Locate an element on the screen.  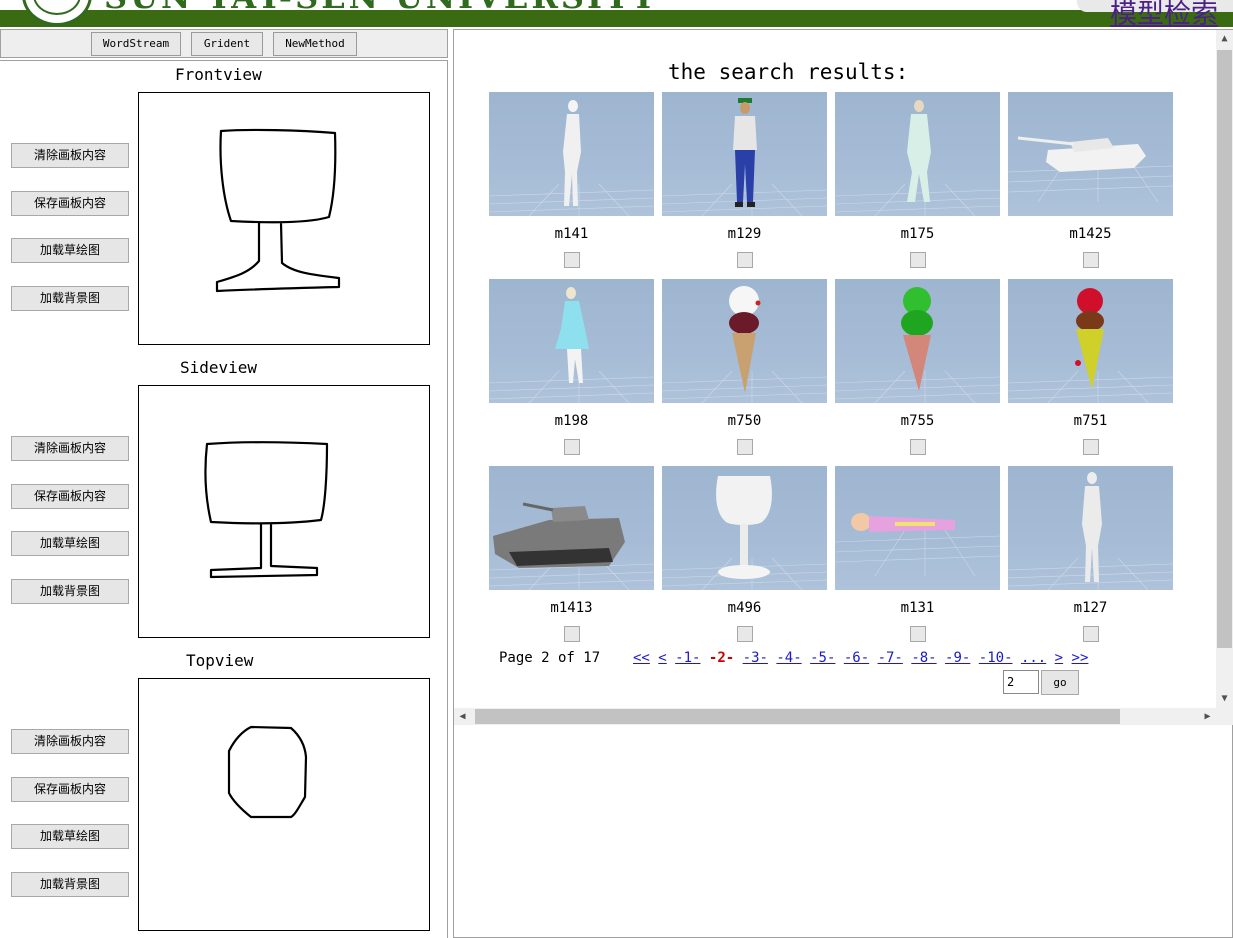
frontview-canvas is located at coordinates (284, 218).